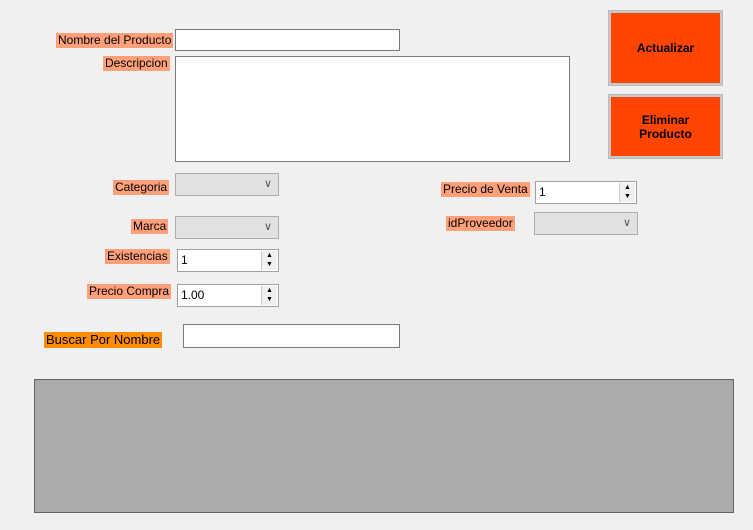 This screenshot has height=530, width=753. What do you see at coordinates (665, 126) in the screenshot?
I see `eliminar-producto-button: Eliminar Producto` at bounding box center [665, 126].